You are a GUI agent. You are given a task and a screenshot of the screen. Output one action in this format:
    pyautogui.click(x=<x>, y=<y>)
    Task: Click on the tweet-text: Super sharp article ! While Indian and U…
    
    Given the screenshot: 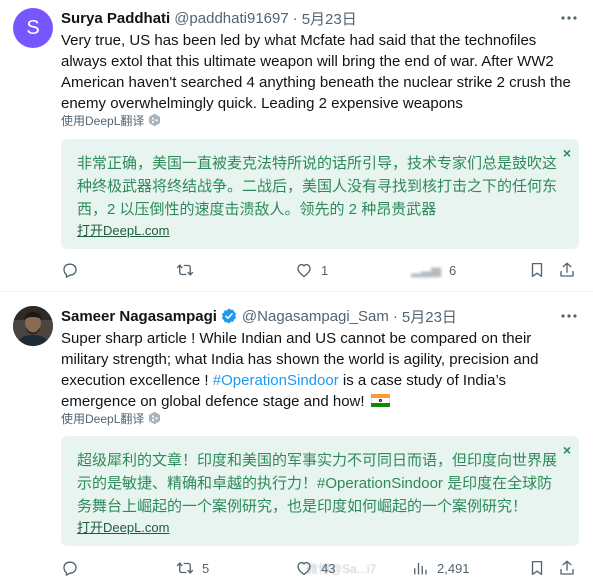 What is the action you would take?
    pyautogui.click(x=300, y=370)
    